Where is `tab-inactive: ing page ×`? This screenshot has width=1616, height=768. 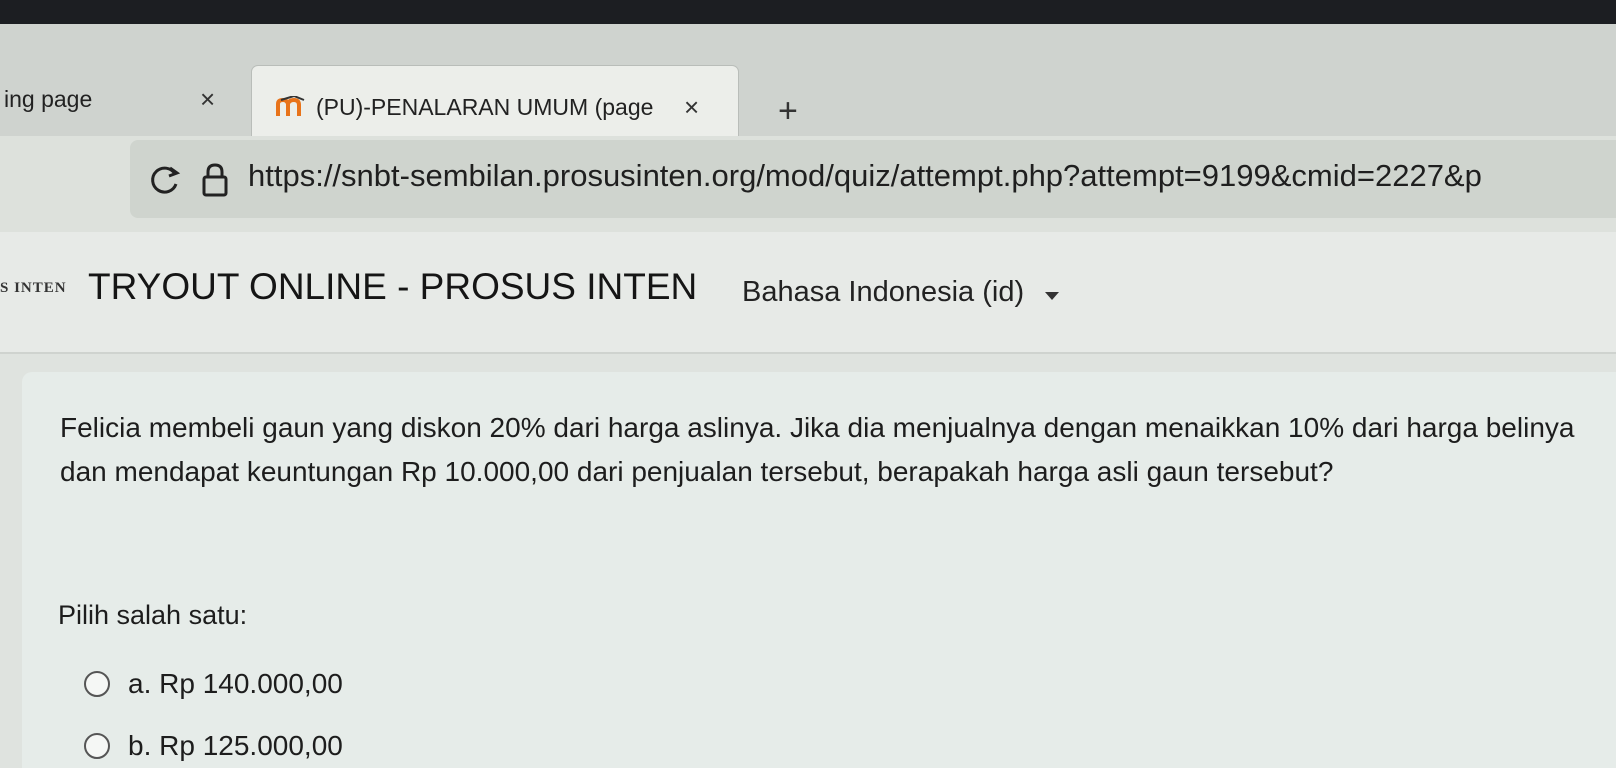 tab-inactive: ing page × is located at coordinates (124, 99).